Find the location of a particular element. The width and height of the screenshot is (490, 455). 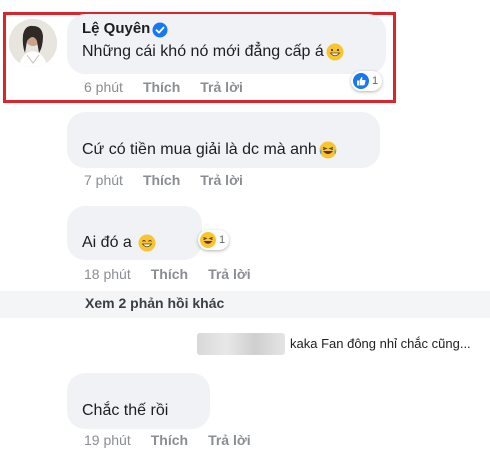

comment-text: Cứ có tiền mua giải là dc mà anh is located at coordinates (199, 149).